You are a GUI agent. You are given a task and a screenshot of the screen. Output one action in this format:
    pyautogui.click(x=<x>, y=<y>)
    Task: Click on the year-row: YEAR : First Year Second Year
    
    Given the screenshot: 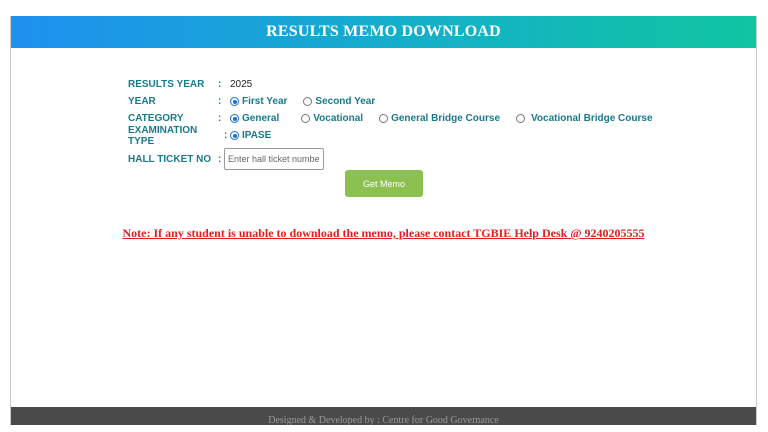 What is the action you would take?
    pyautogui.click(x=398, y=101)
    